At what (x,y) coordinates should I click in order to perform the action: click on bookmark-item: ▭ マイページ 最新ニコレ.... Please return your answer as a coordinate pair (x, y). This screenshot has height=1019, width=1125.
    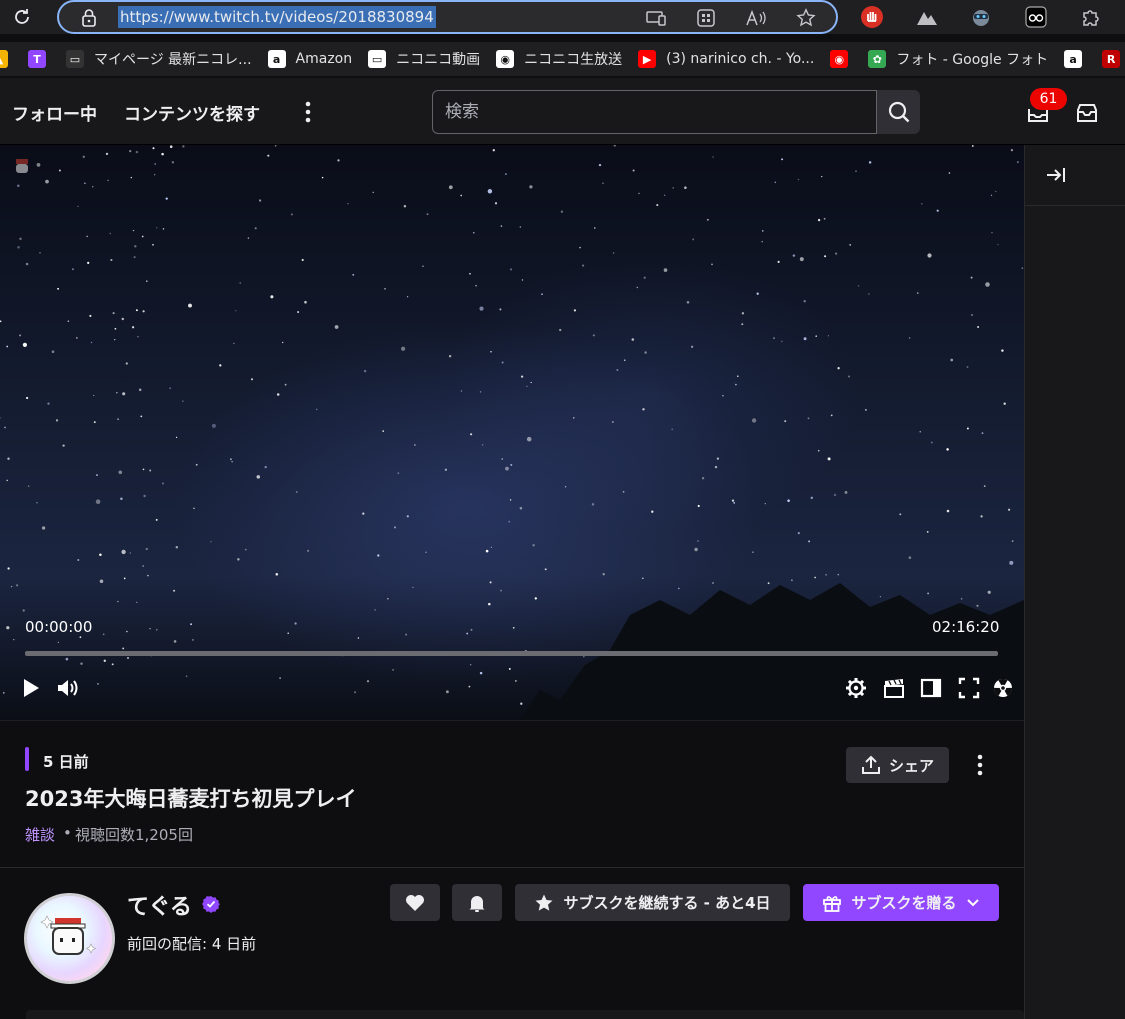
    Looking at the image, I should click on (159, 59).